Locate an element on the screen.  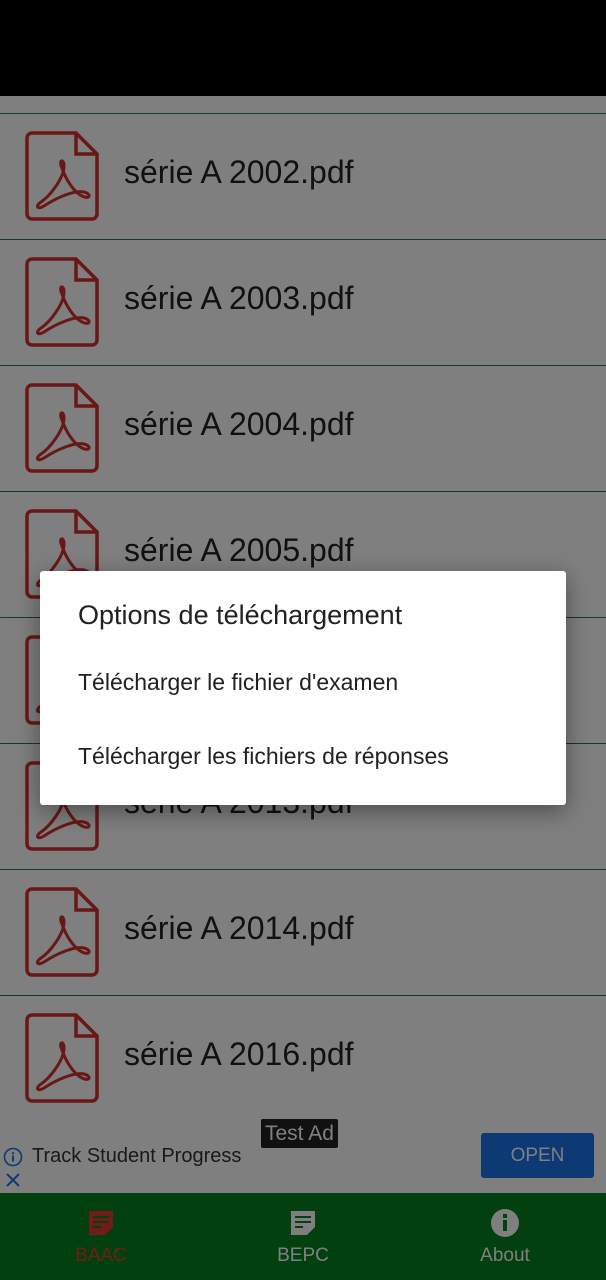
dialog-title: Options de téléchargement is located at coordinates (240, 615).